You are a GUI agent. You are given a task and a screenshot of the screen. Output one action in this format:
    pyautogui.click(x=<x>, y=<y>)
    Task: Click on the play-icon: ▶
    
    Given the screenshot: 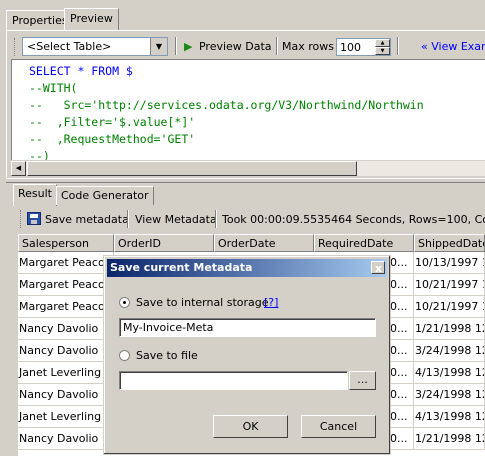 What is the action you would take?
    pyautogui.click(x=188, y=46)
    